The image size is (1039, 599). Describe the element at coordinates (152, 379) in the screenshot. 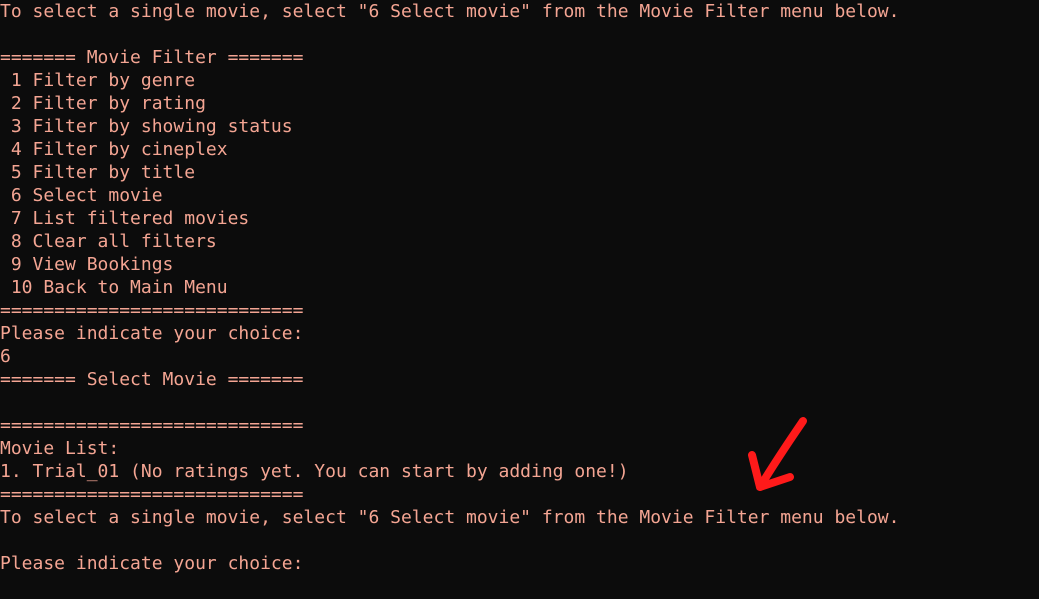

I see `select-movie-header: ======= Select Movie =======` at that location.